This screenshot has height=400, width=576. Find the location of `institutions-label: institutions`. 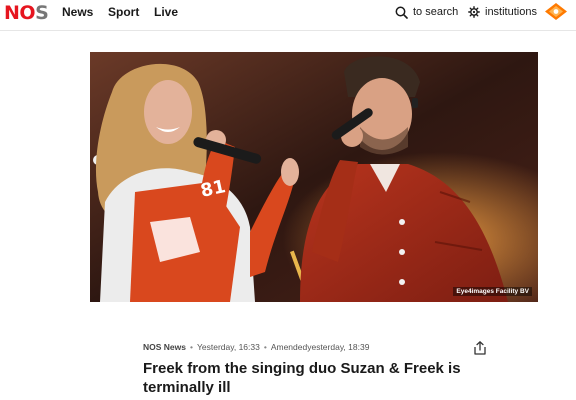

institutions-label: institutions is located at coordinates (511, 12).